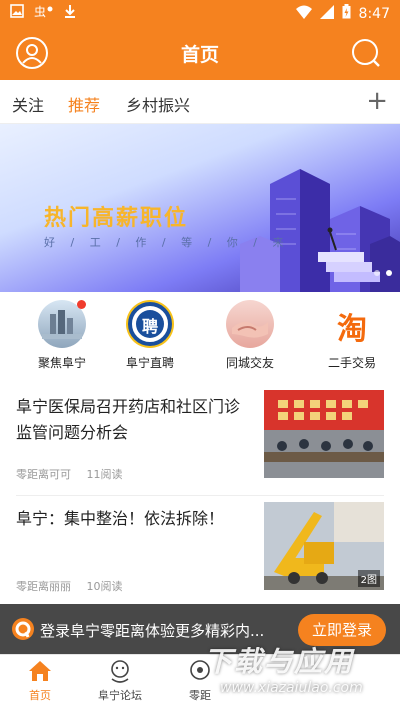  I want to click on add-channel-icon: +, so click(377, 101).